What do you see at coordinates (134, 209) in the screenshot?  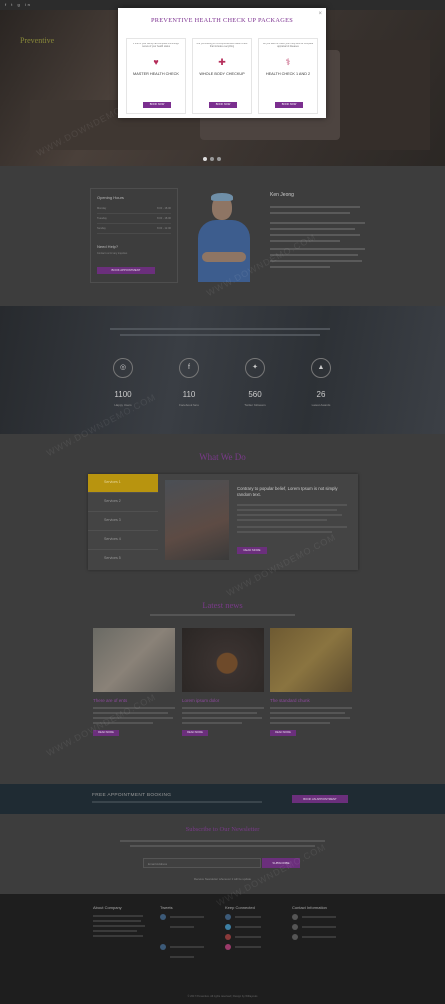 I see `hours-row: Monday 8.00 - 18.00` at bounding box center [134, 209].